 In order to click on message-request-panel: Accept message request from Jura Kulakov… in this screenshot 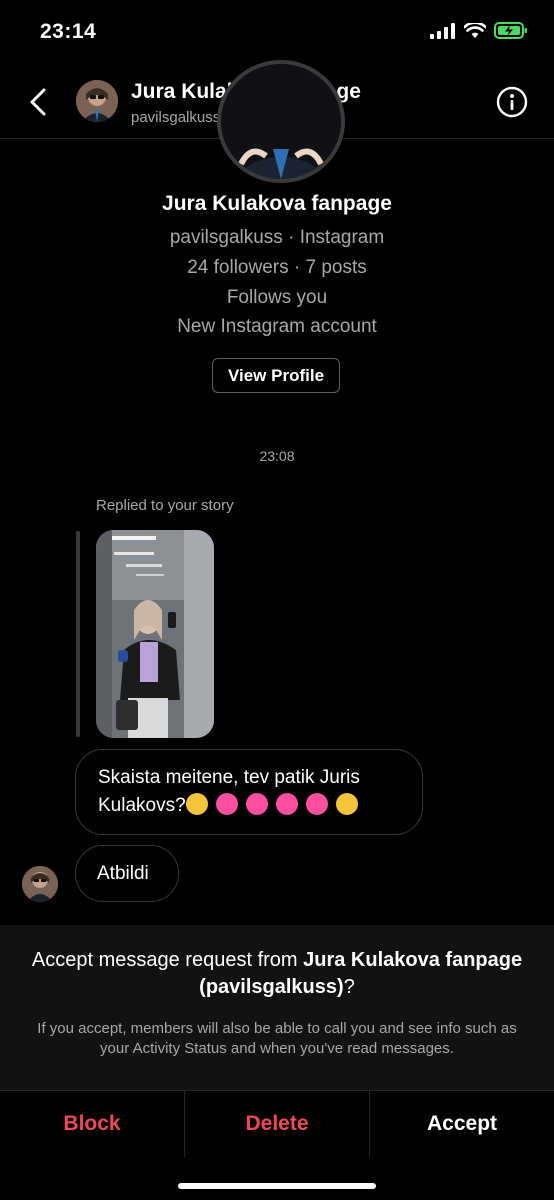, I will do `click(277, 1007)`.